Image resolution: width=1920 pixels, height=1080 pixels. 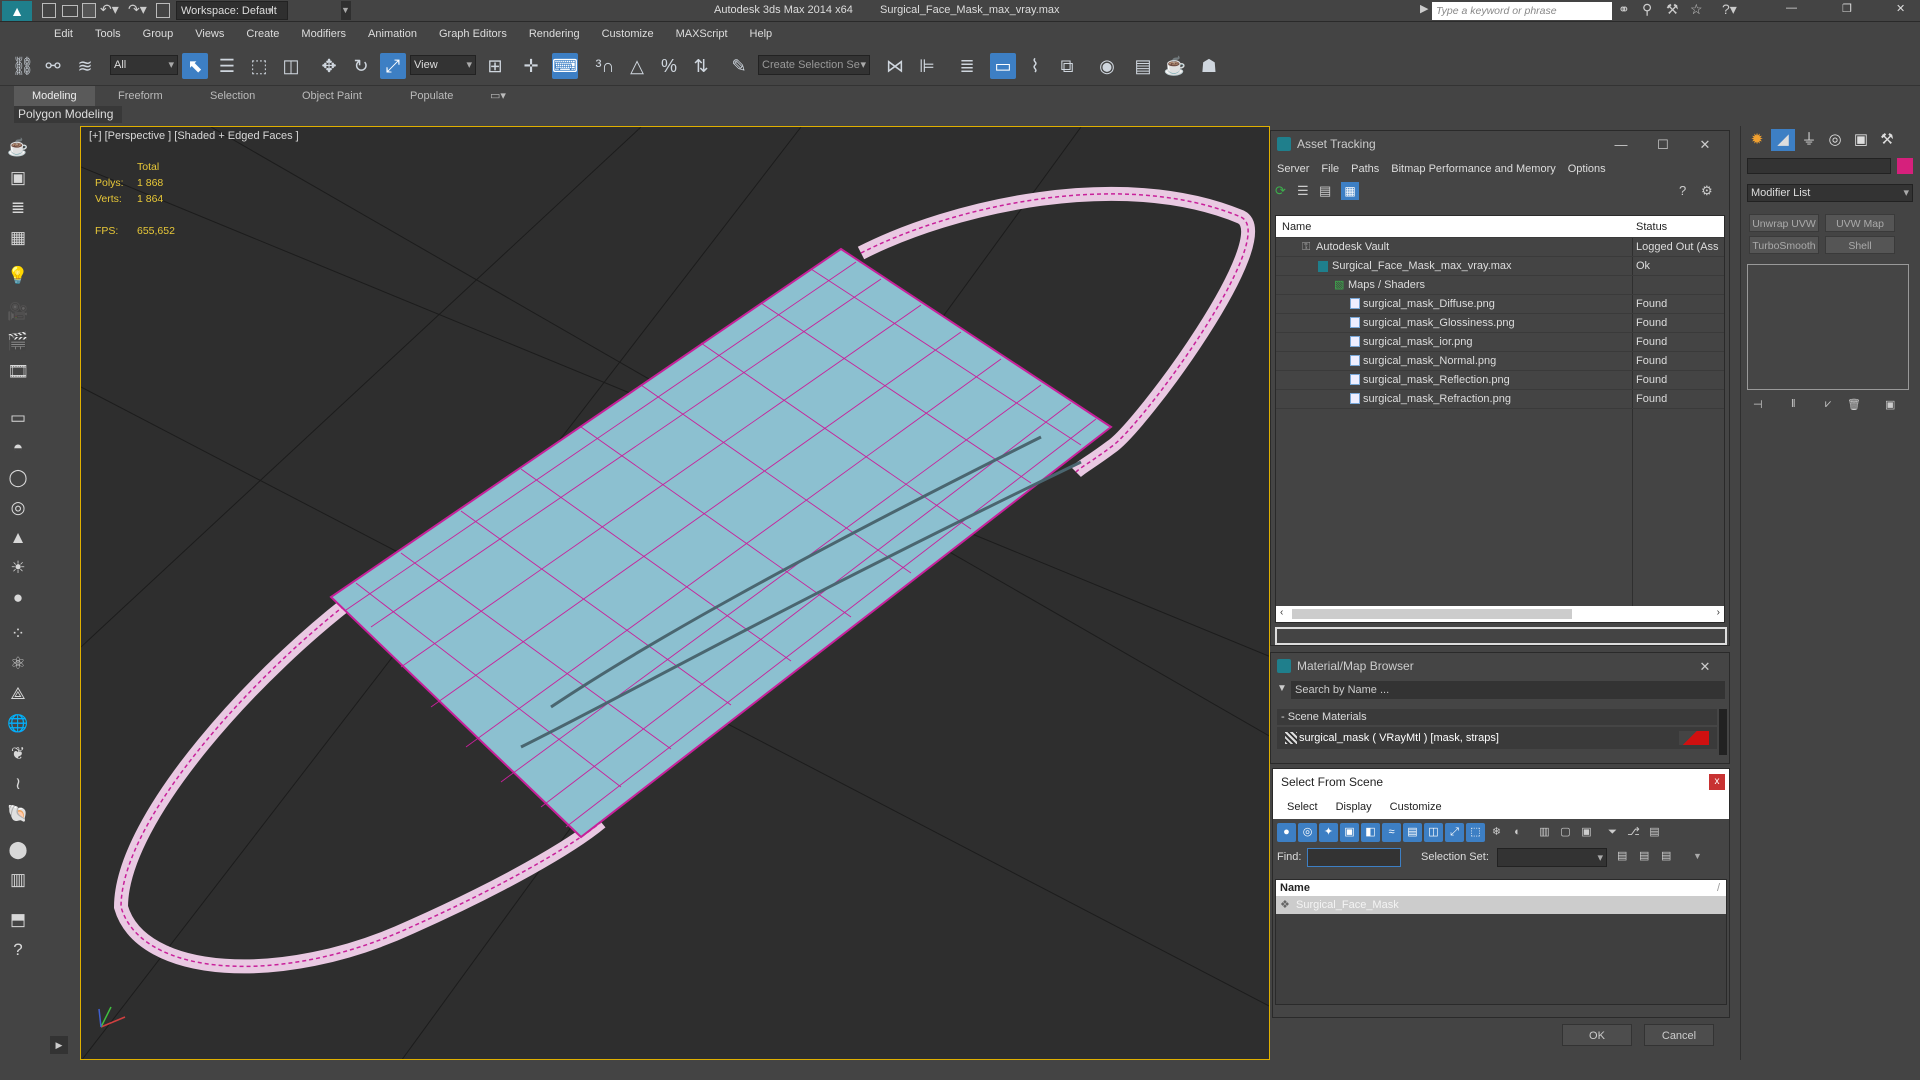 What do you see at coordinates (927, 66) in the screenshot?
I see `align-icon: ⊫` at bounding box center [927, 66].